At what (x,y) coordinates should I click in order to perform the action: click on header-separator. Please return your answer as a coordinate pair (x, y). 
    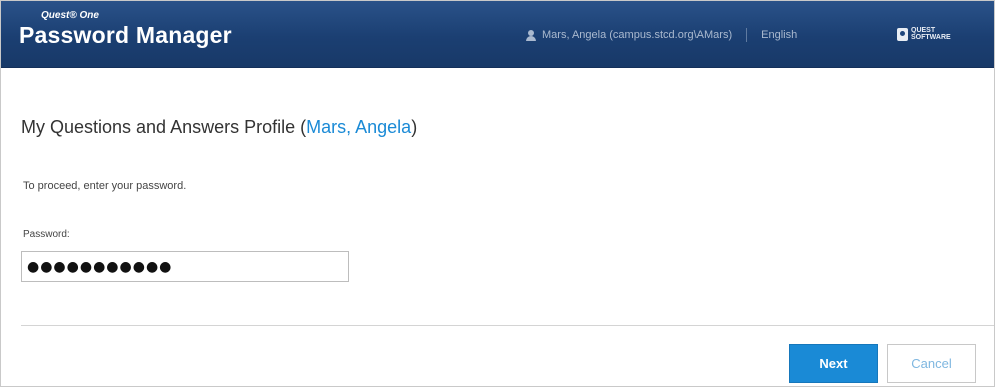
    Looking at the image, I should click on (747, 35).